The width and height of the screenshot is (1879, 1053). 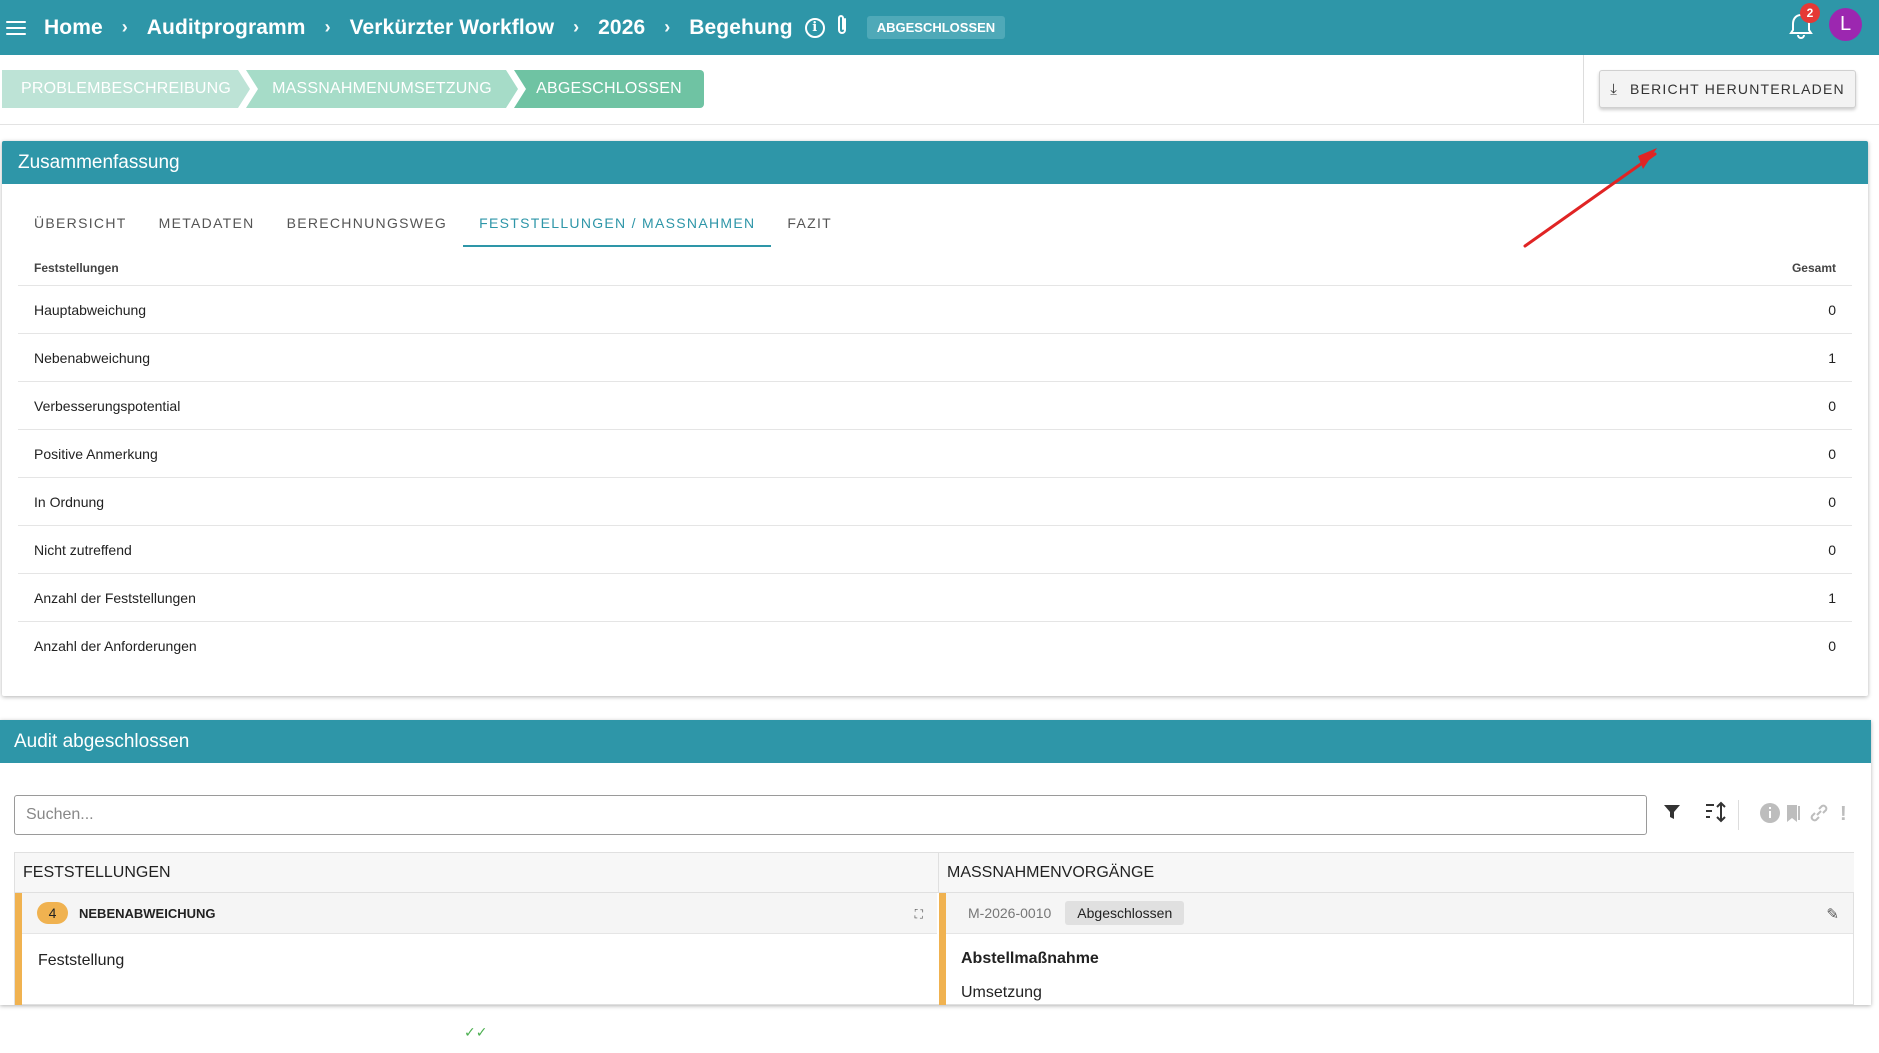 What do you see at coordinates (1843, 814) in the screenshot?
I see `warning-icon: !` at bounding box center [1843, 814].